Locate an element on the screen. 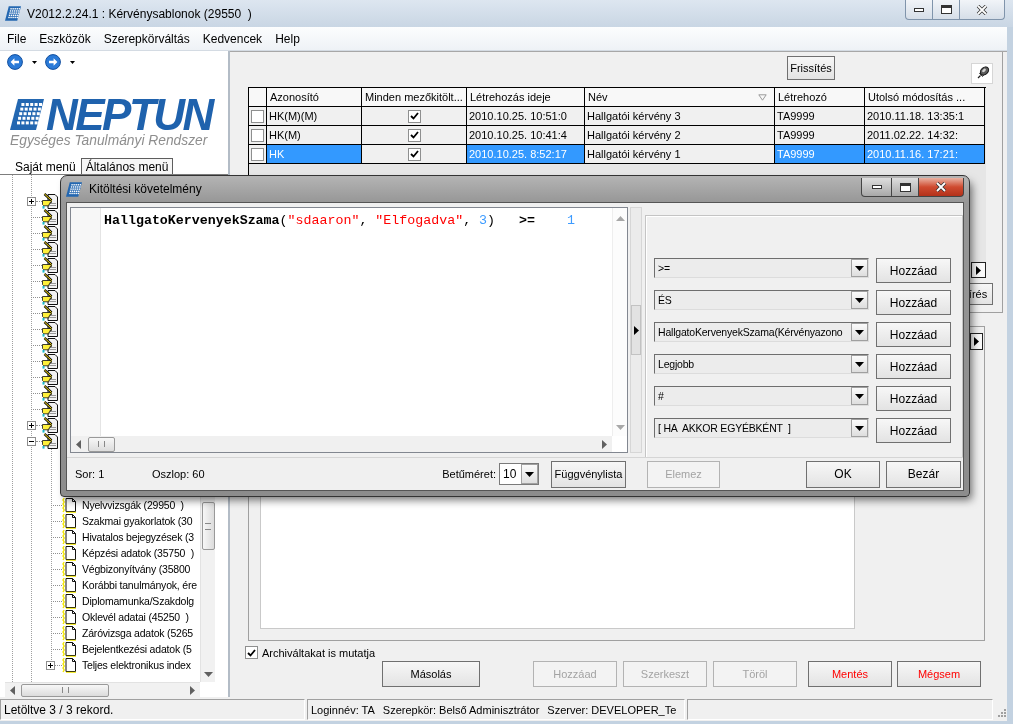 The image size is (1013, 724). tree-item: Záróvizsga adatok (5265 is located at coordinates (137, 633).